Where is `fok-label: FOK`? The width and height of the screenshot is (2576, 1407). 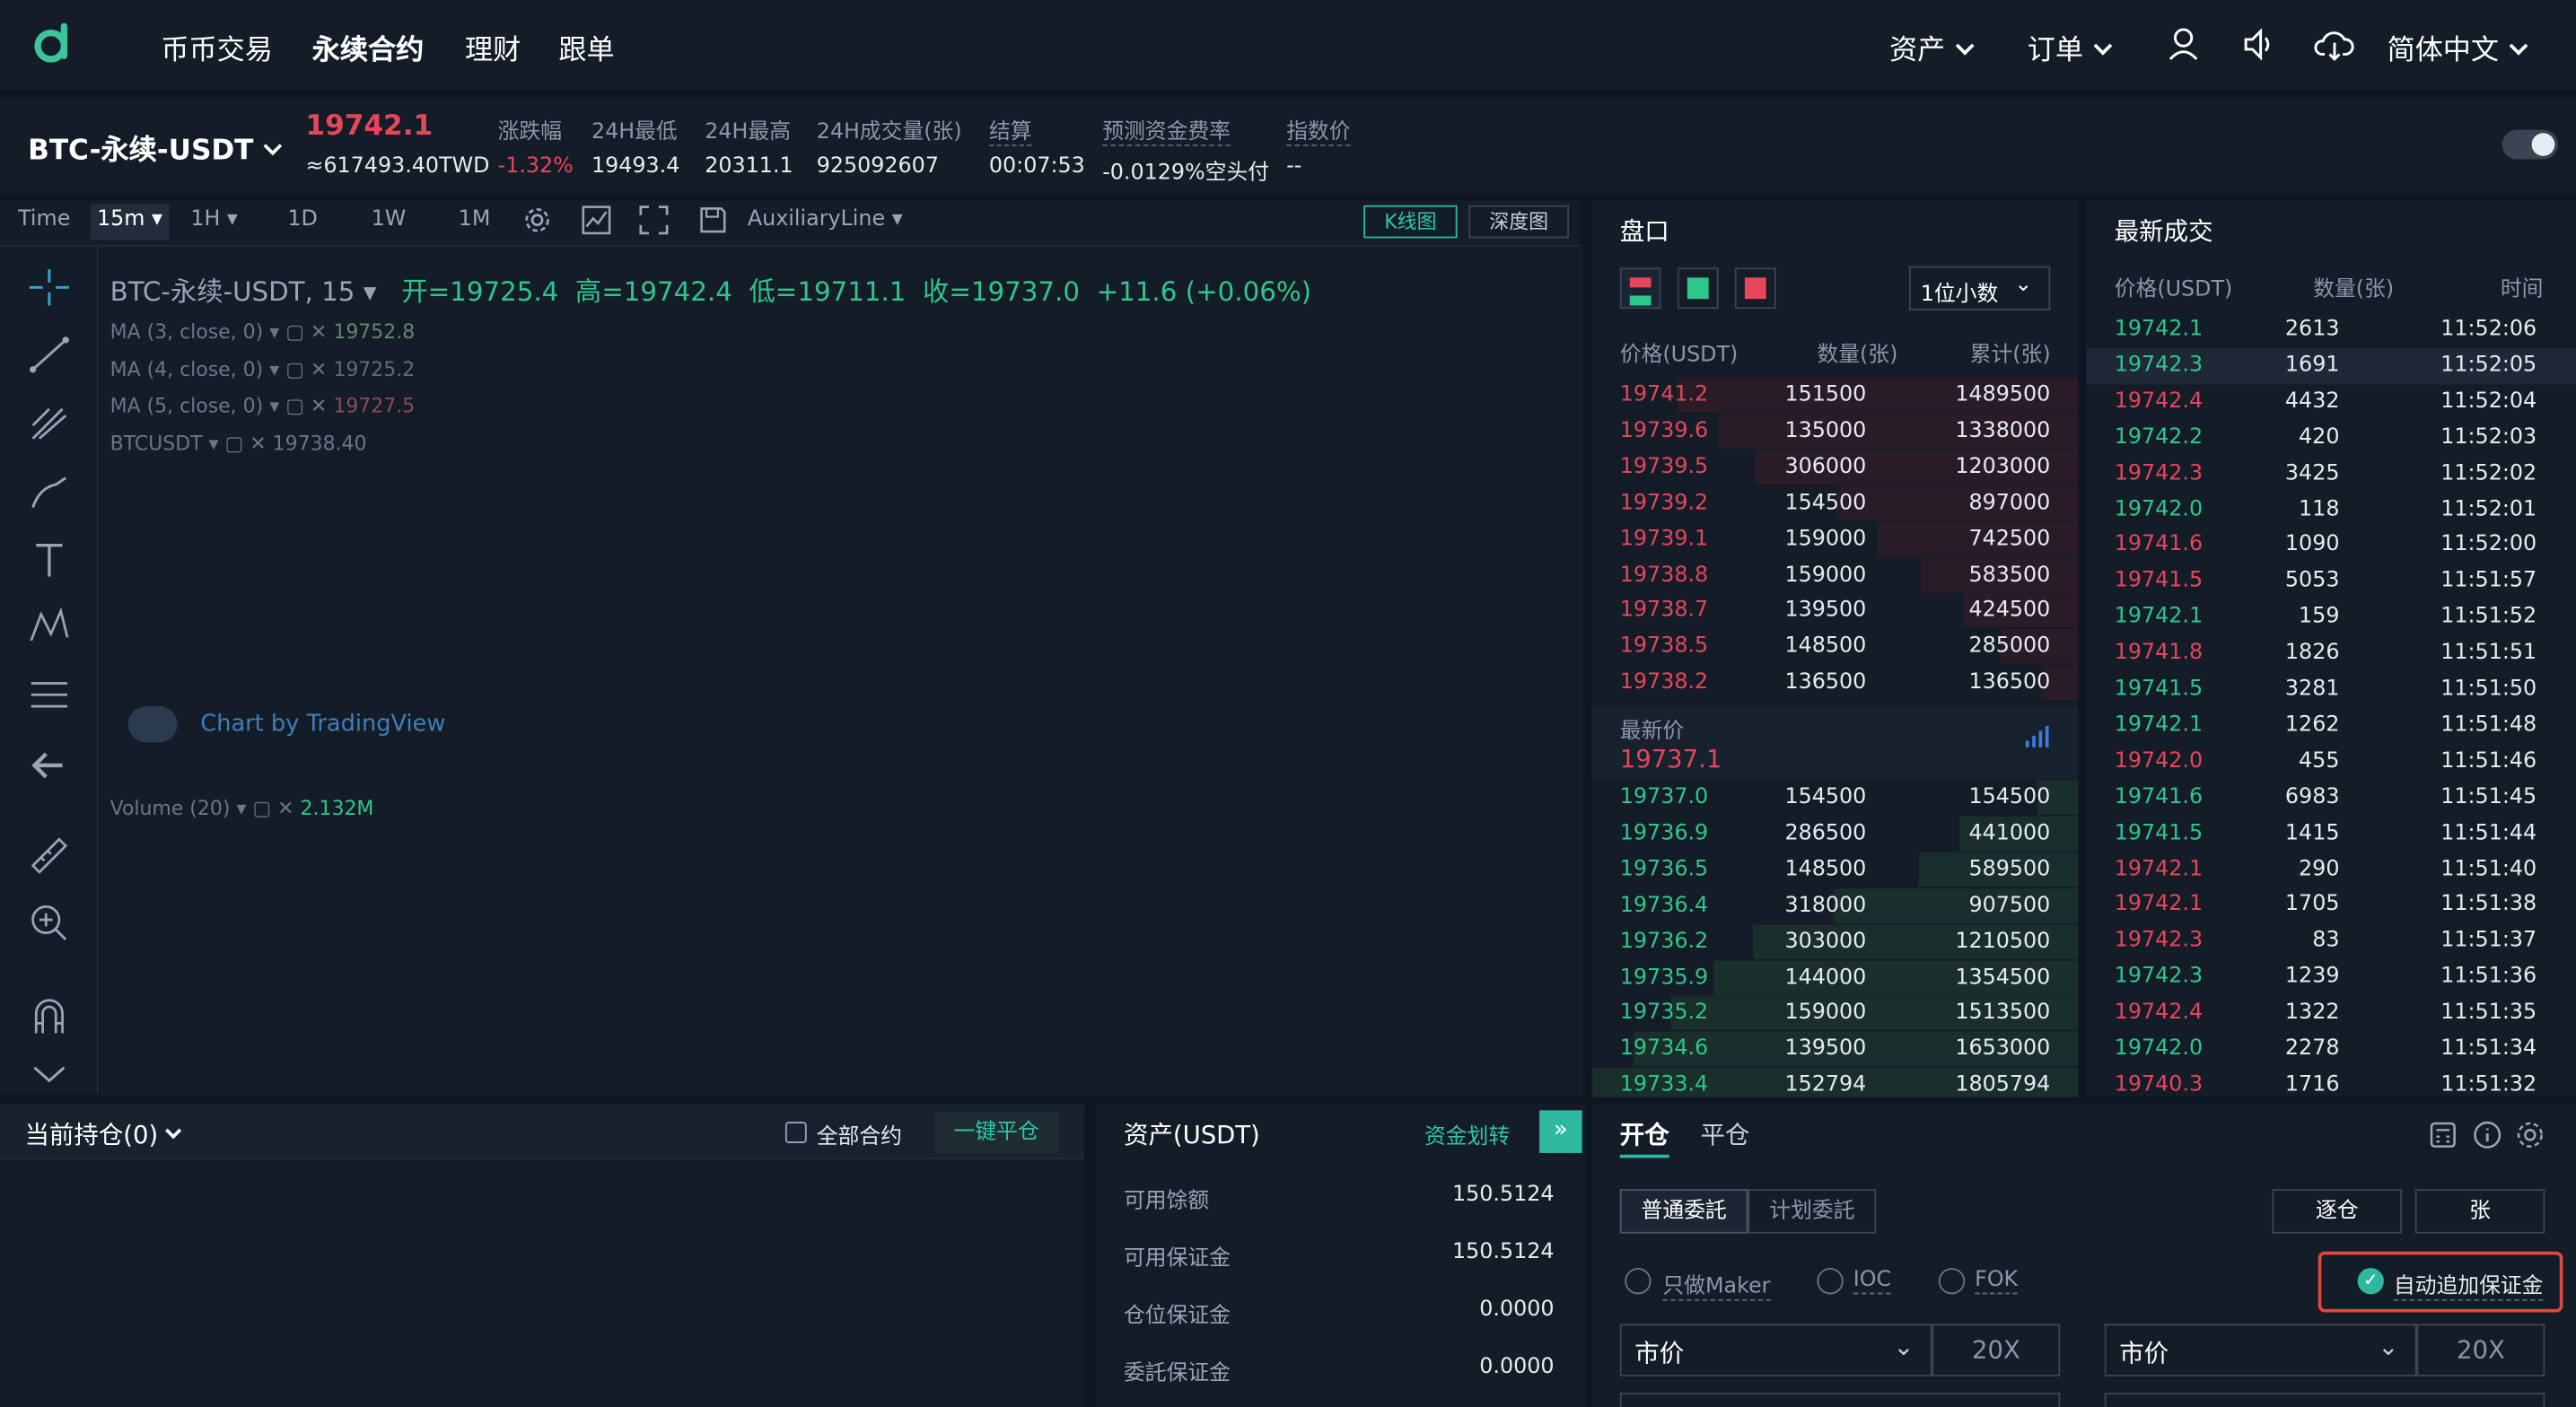
fok-label: FOK is located at coordinates (1997, 1281).